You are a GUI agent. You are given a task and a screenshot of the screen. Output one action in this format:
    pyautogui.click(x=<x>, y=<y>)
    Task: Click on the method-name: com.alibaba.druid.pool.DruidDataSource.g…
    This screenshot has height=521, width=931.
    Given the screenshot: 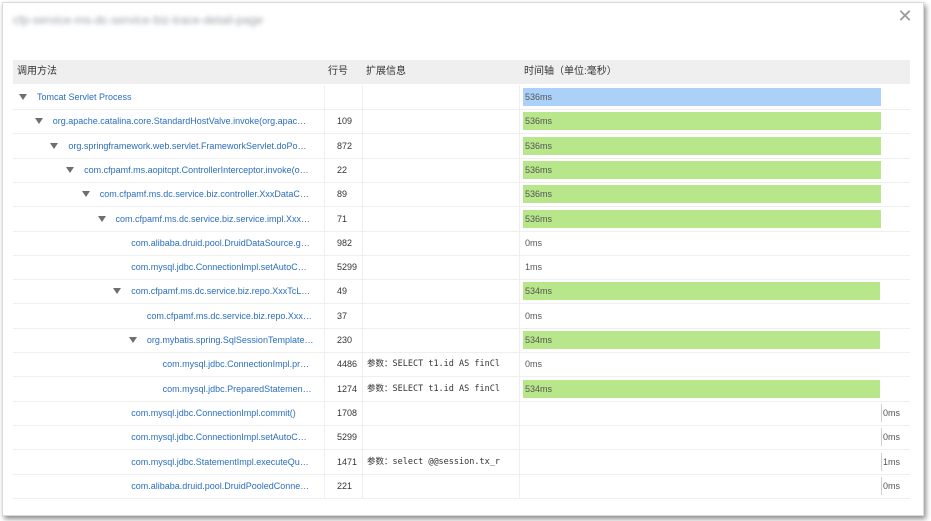 What is the action you would take?
    pyautogui.click(x=220, y=243)
    